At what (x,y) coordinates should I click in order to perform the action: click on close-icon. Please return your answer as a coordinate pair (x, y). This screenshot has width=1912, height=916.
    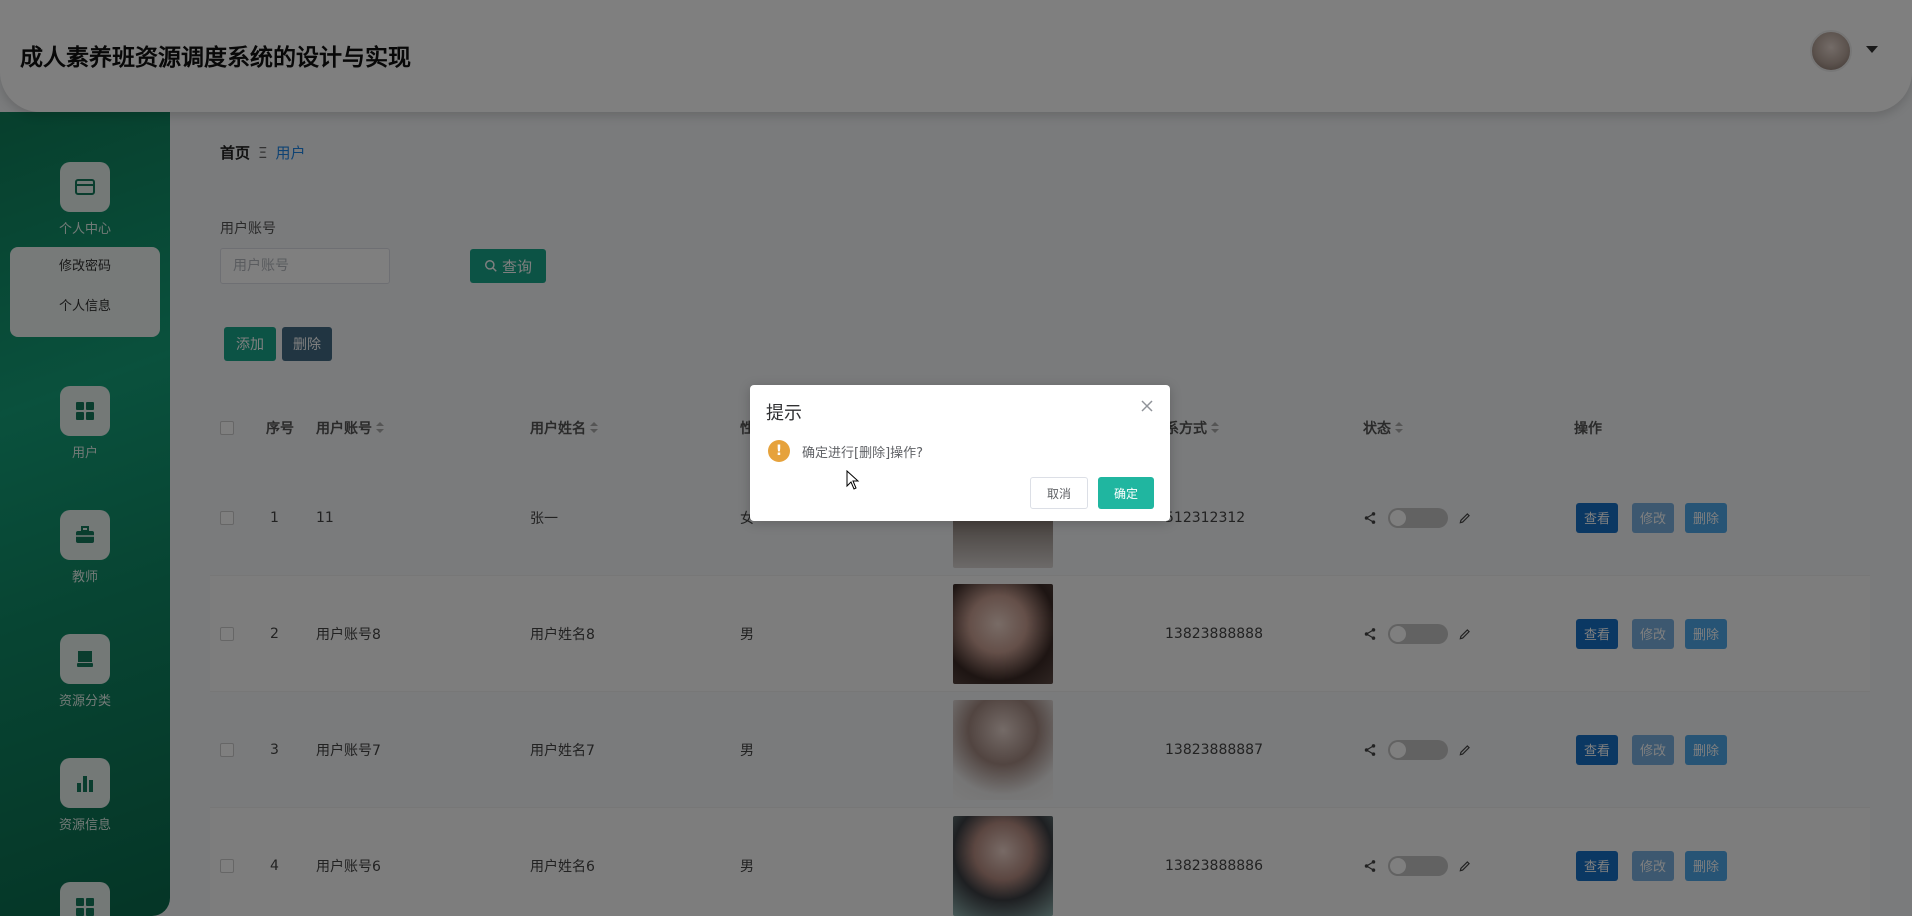
    Looking at the image, I should click on (1147, 406).